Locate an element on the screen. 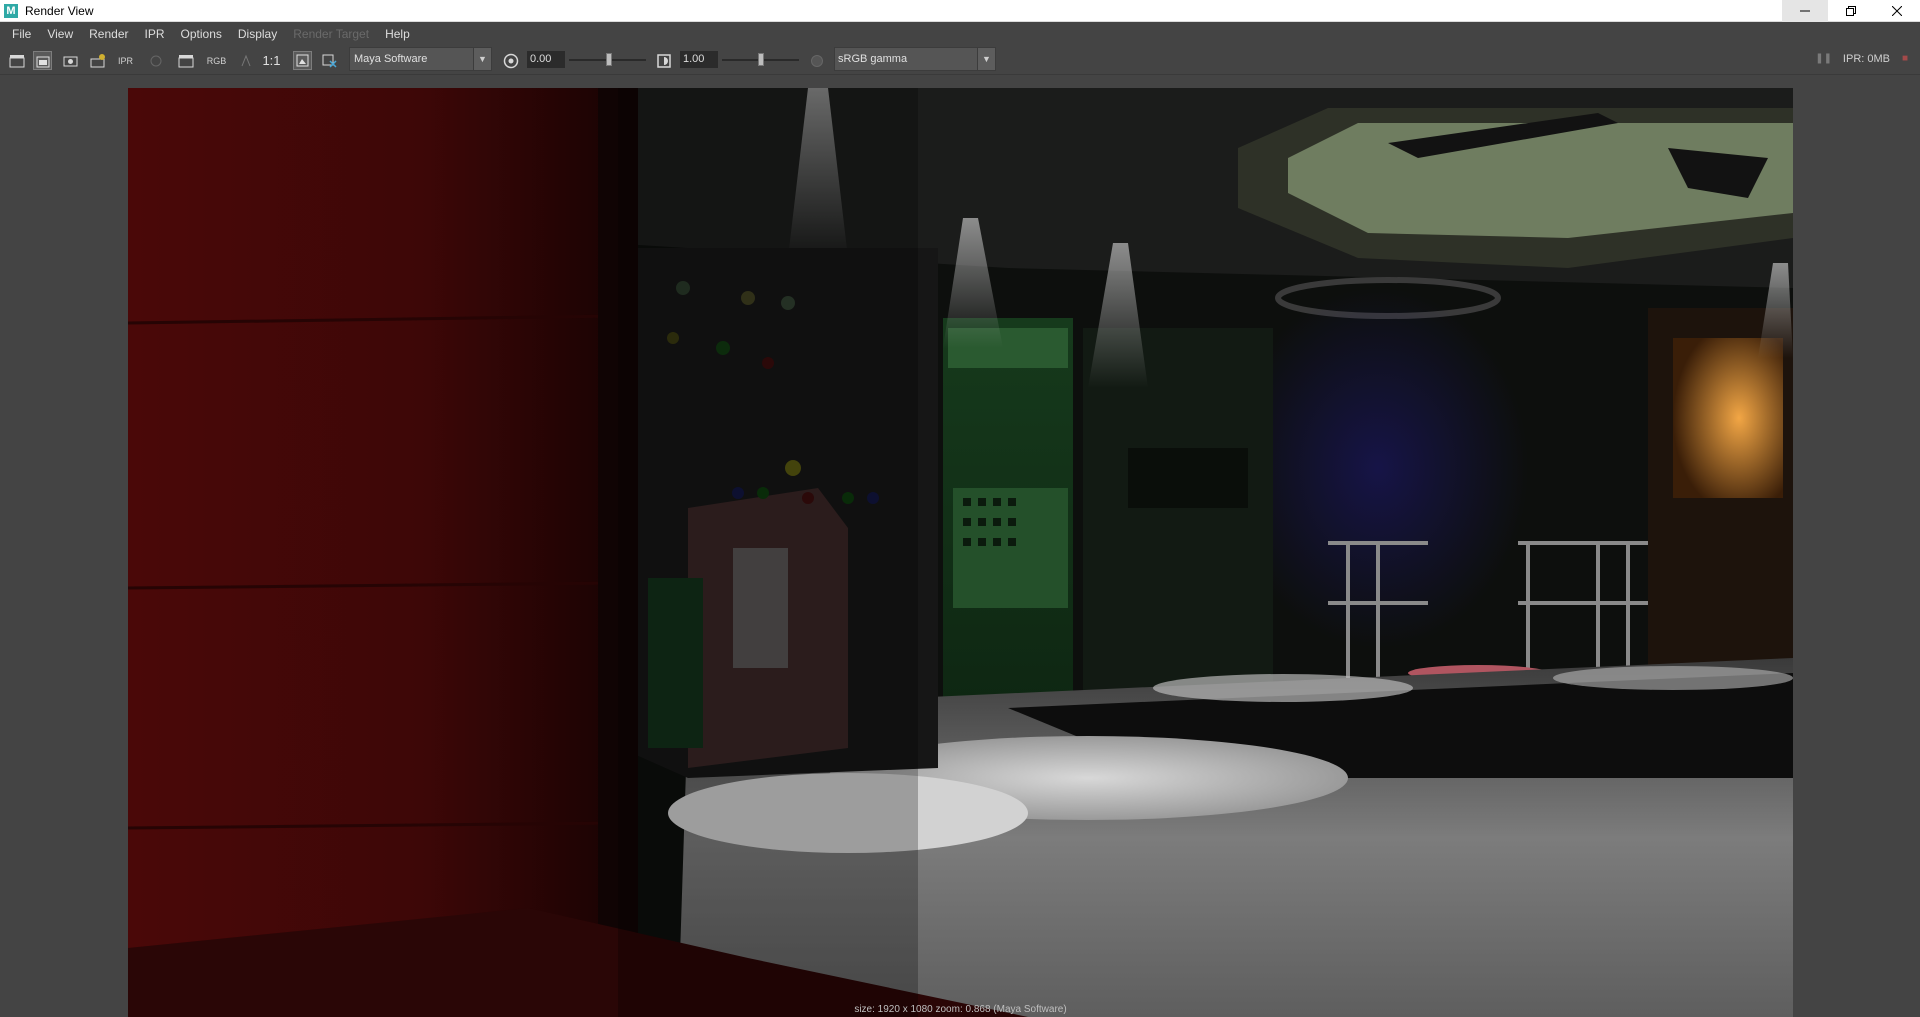 The image size is (1920, 1017). real-size-button: 1:1 is located at coordinates (271, 60).